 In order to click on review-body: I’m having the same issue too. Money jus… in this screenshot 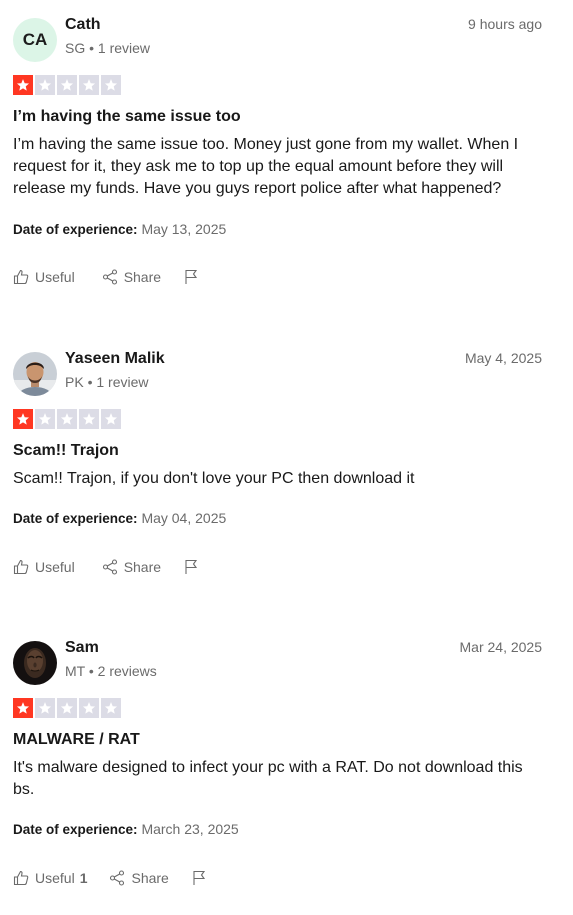, I will do `click(266, 166)`.